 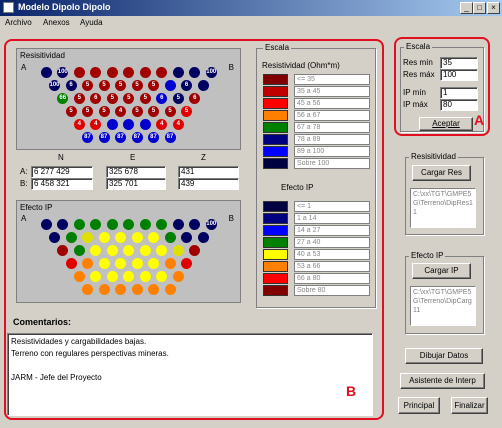 What do you see at coordinates (469, 405) in the screenshot?
I see `finalizar-button: Finalizar` at bounding box center [469, 405].